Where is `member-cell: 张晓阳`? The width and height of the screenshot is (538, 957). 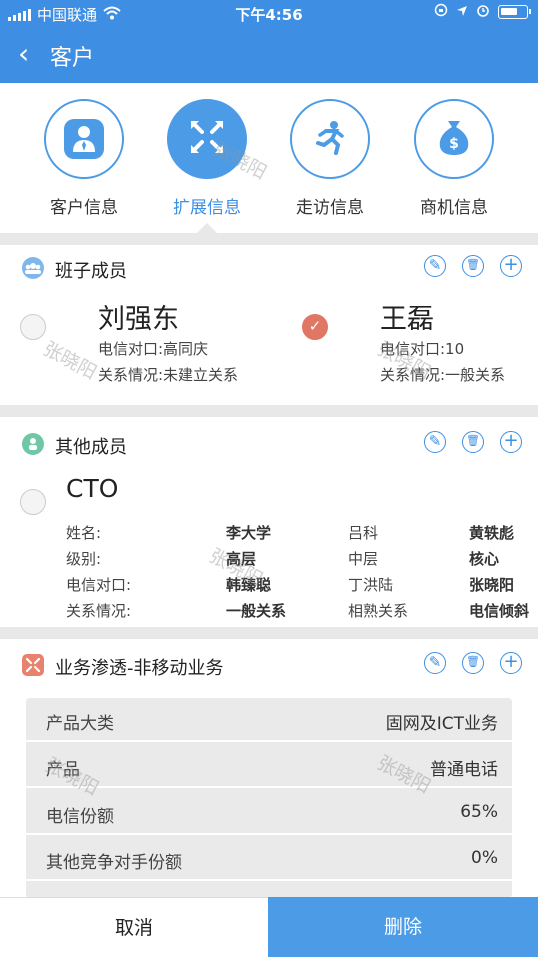 member-cell: 张晓阳 is located at coordinates (492, 585).